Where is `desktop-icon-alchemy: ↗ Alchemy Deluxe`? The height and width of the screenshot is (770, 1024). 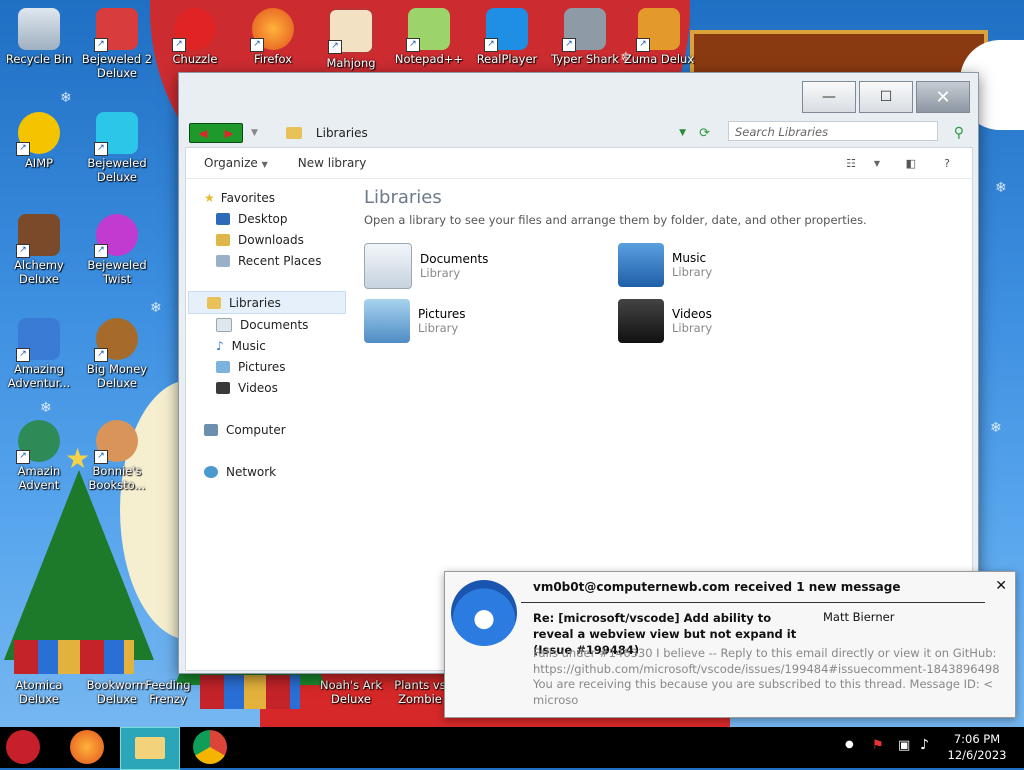 desktop-icon-alchemy: ↗ Alchemy Deluxe is located at coordinates (39, 250).